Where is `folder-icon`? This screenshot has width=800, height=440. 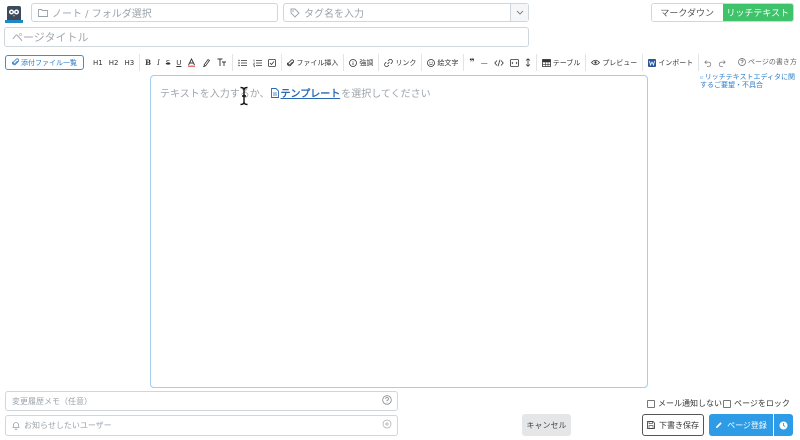
folder-icon is located at coordinates (43, 12).